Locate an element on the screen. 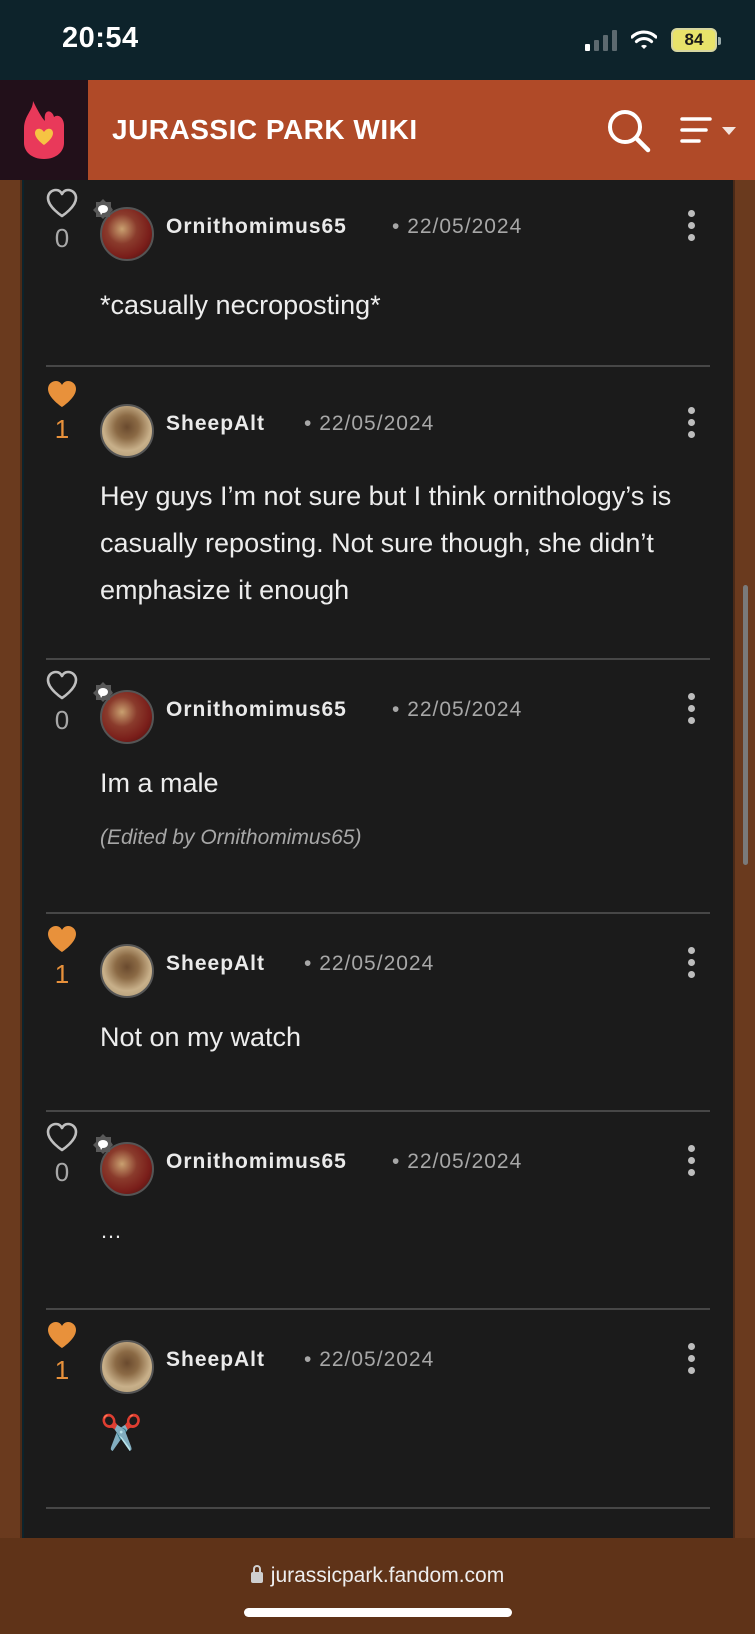 The height and width of the screenshot is (1634, 755). url-display: jurassicpark.fandom.com is located at coordinates (377, 1576).